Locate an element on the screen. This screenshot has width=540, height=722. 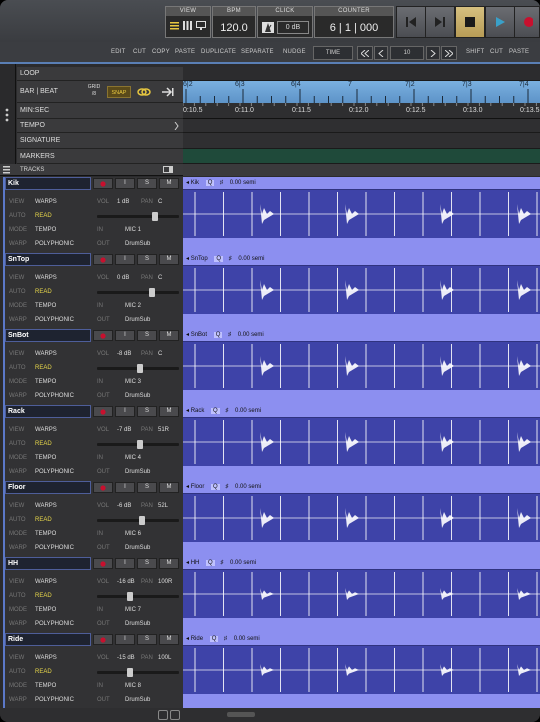
horizontal-scrollbar-thumb is located at coordinates (241, 714).